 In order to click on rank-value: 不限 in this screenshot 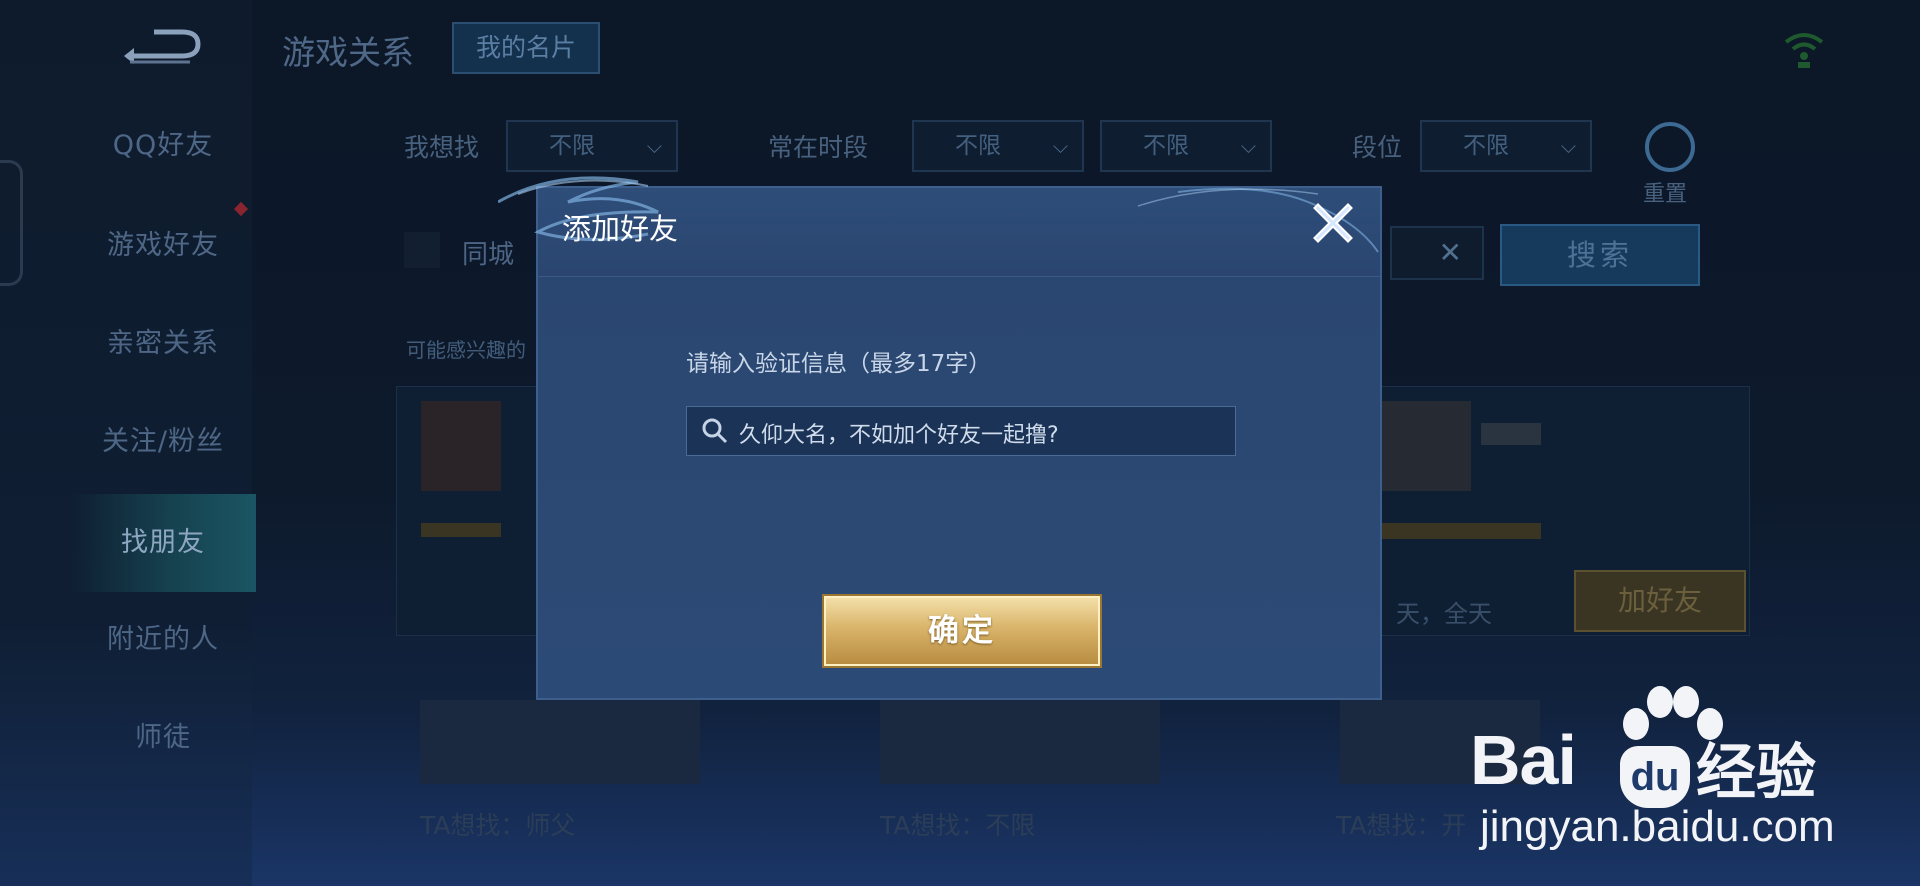, I will do `click(1486, 146)`.